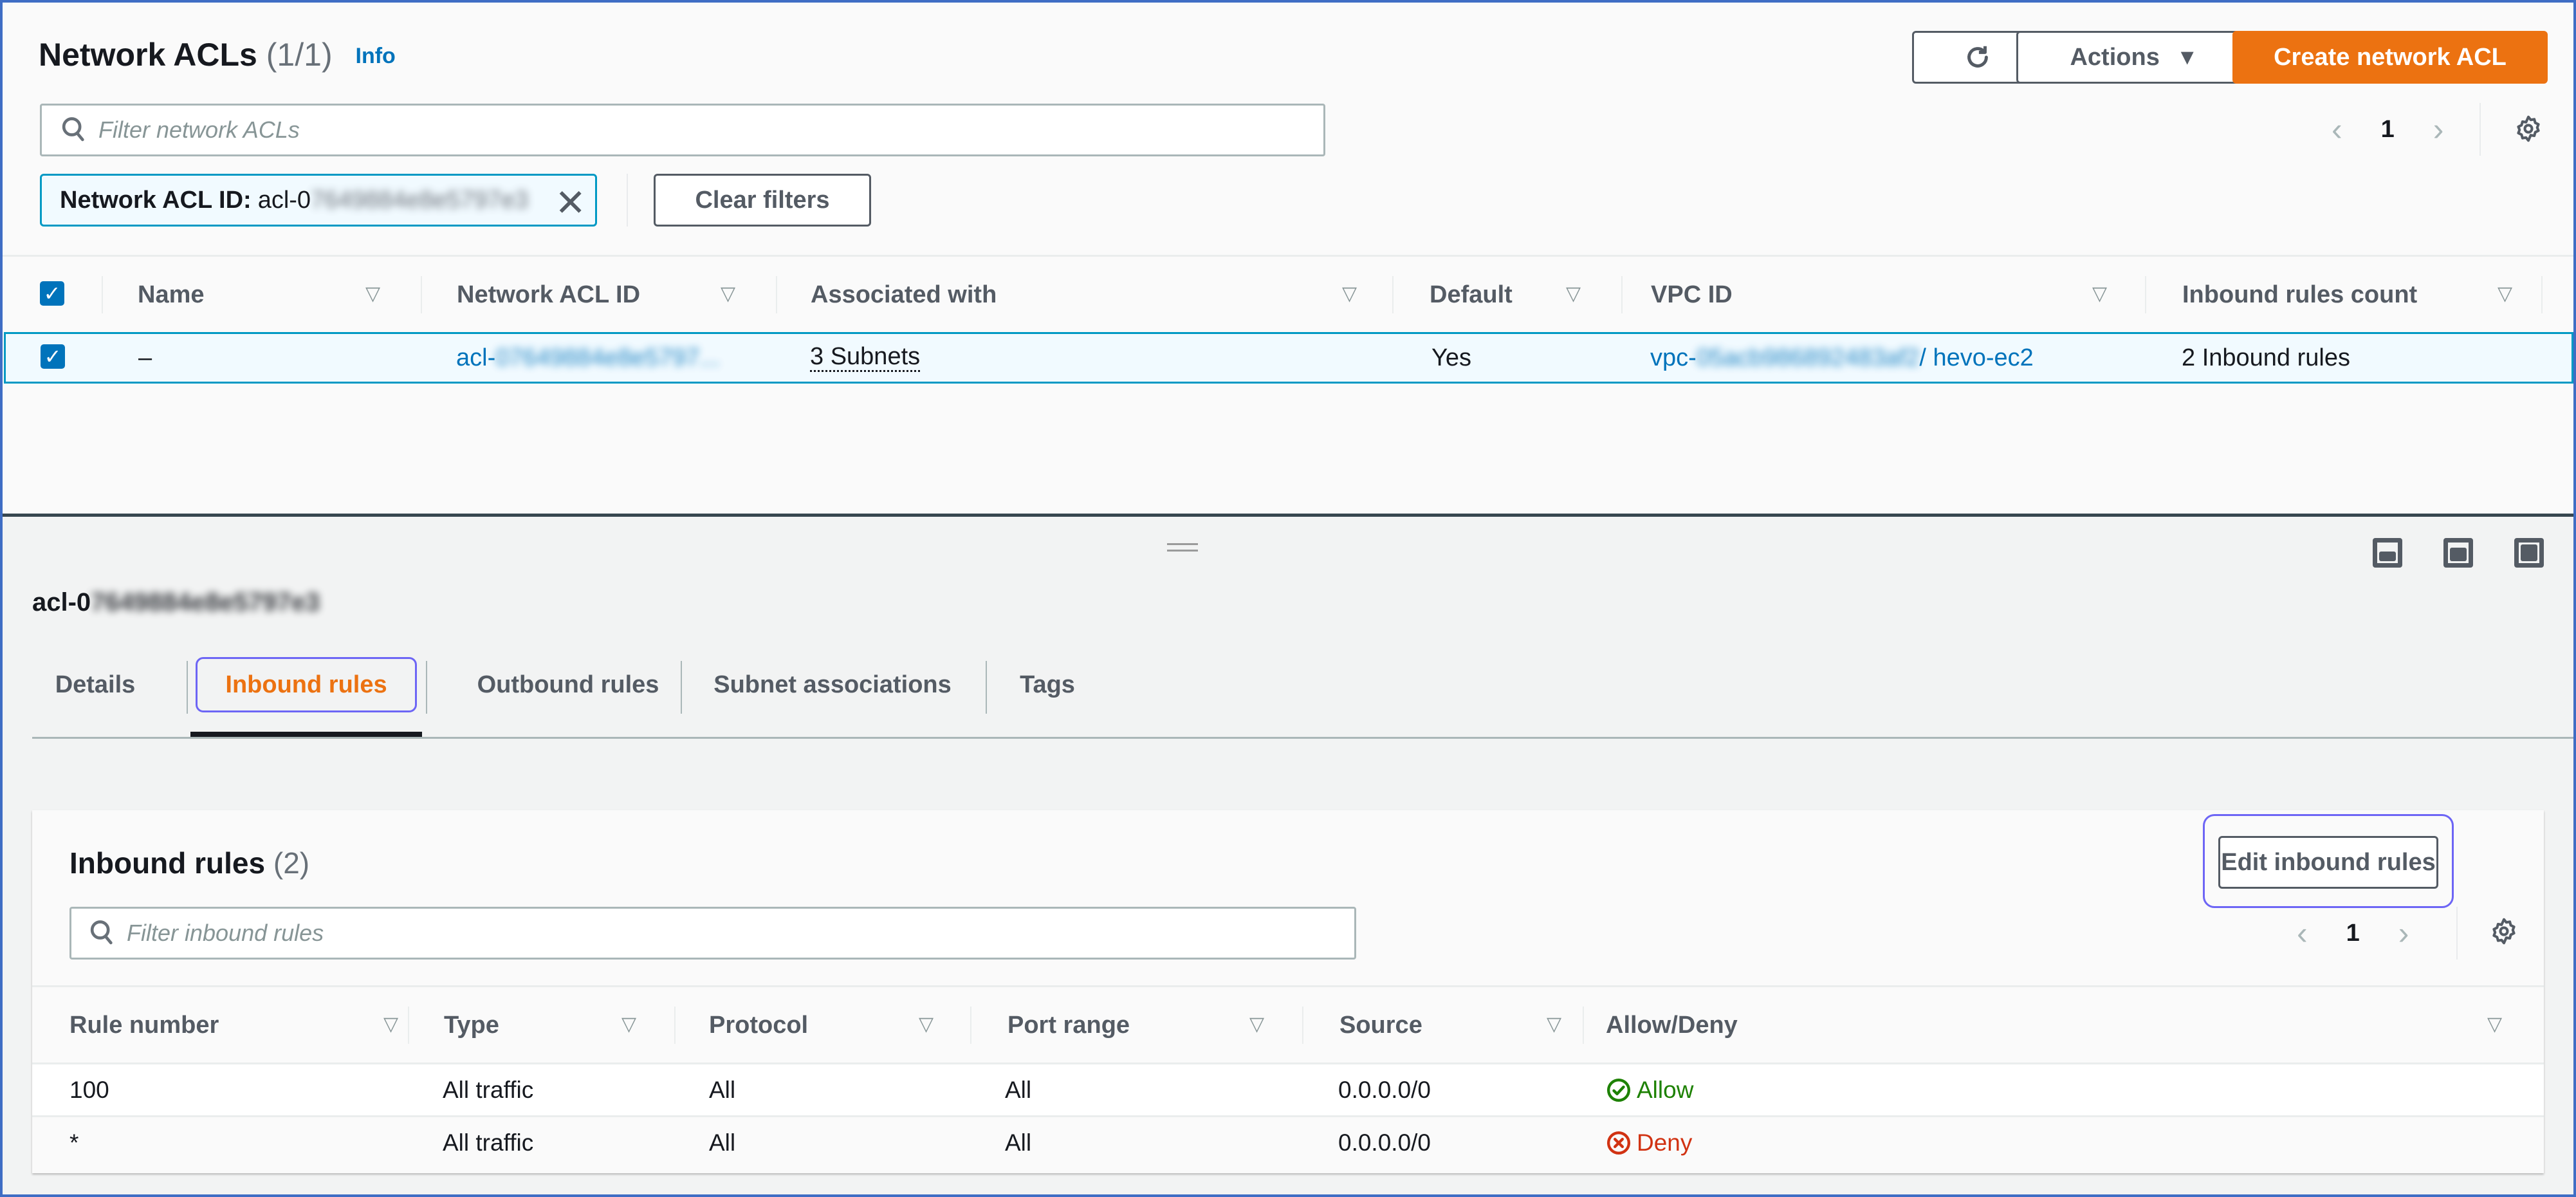 The width and height of the screenshot is (2576, 1197). I want to click on column-header-default: Default ▽, so click(1520, 295).